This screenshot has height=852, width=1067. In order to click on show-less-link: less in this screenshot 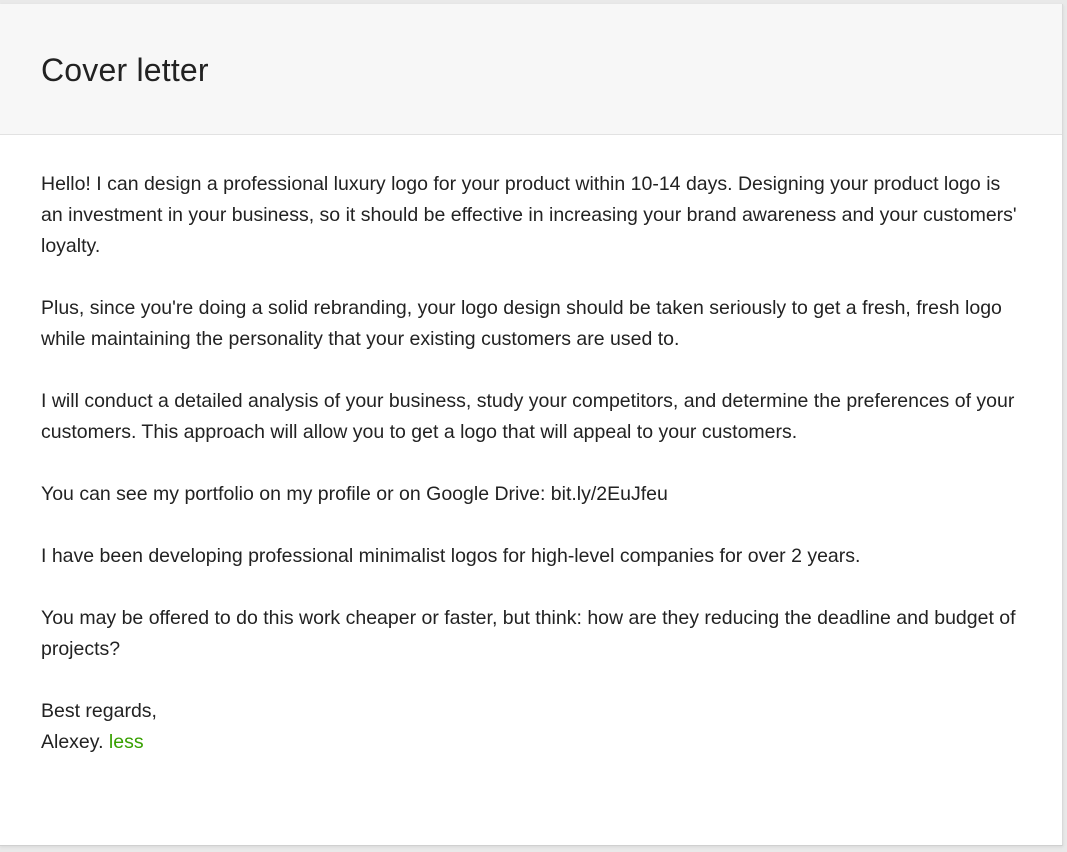, I will do `click(126, 742)`.